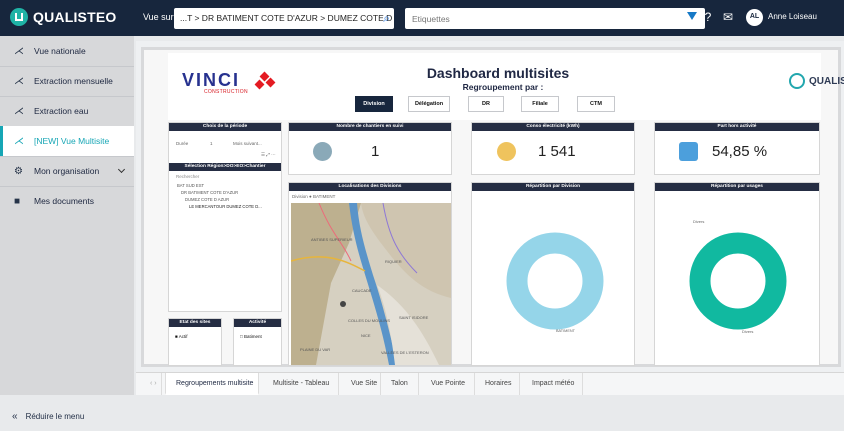 The image size is (844, 431). Describe the element at coordinates (596, 104) in the screenshot. I see `grouping-button-ctm: CTM` at that location.